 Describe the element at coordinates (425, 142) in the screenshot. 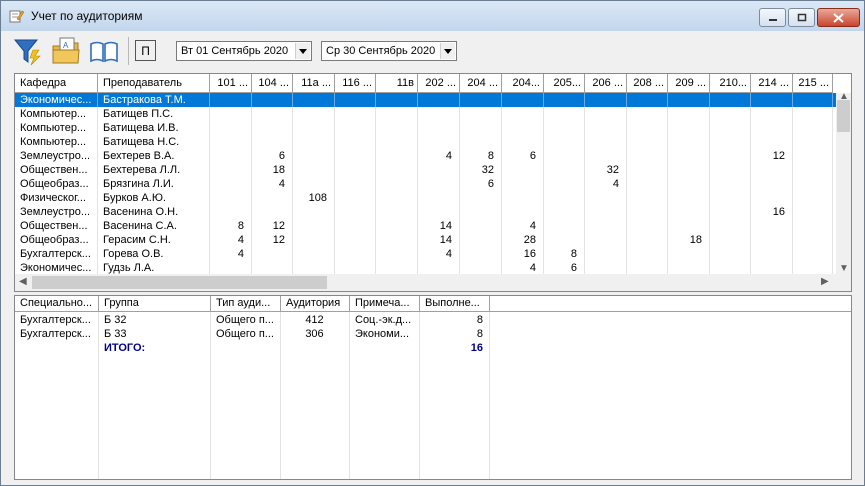

I see `table-row: Компьютер... Батищева Н.С.` at that location.